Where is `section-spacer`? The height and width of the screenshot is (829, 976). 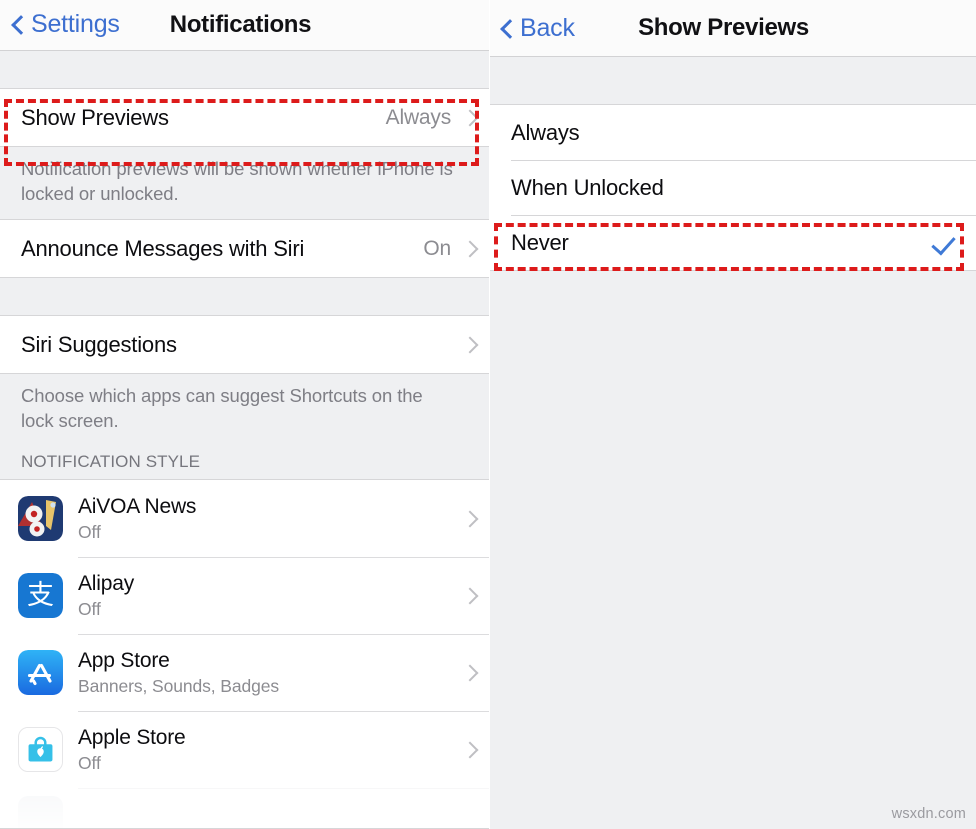 section-spacer is located at coordinates (244, 297).